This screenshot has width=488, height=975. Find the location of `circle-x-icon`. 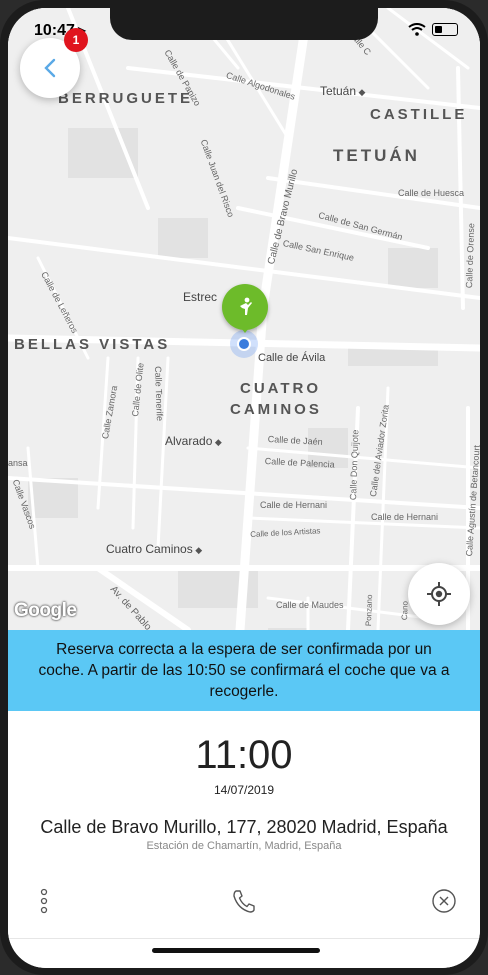

circle-x-icon is located at coordinates (444, 901).